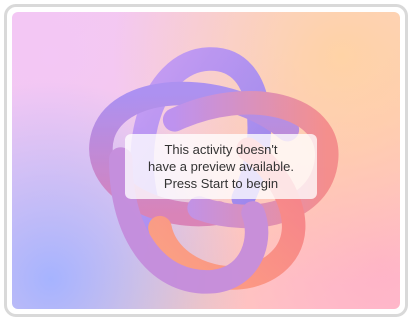 Image resolution: width=416 pixels, height=323 pixels. I want to click on message-line-1: This activity doesn't, so click(221, 149).